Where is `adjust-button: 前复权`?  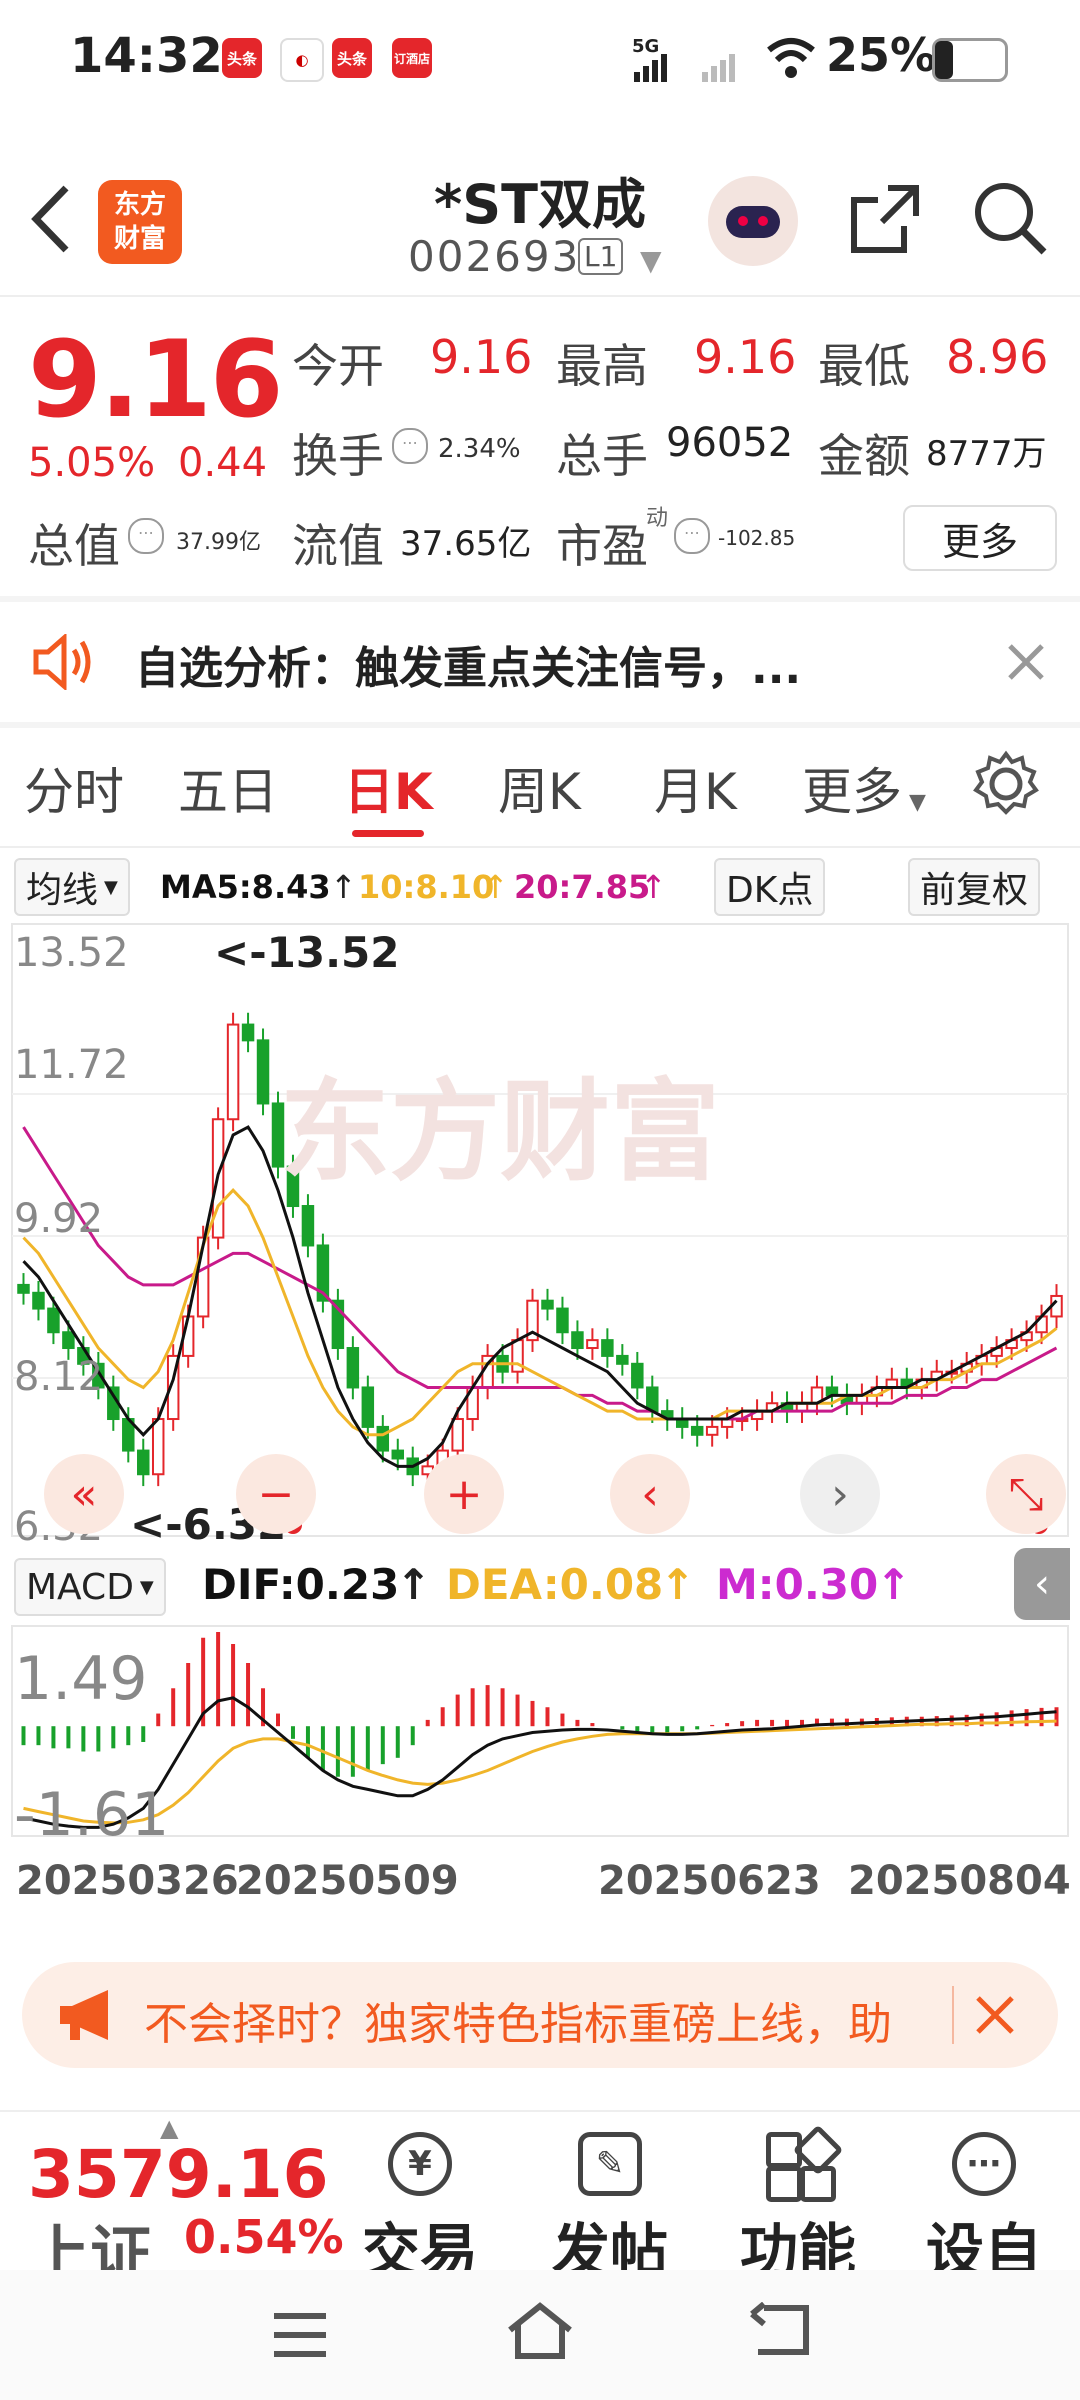
adjust-button: 前复权 is located at coordinates (974, 887).